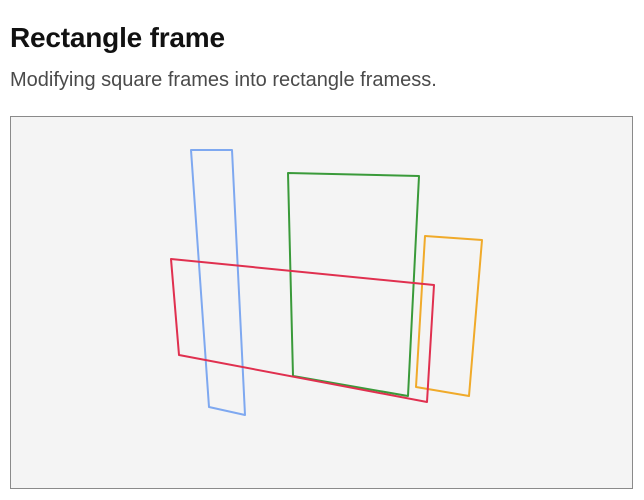 This screenshot has height=500, width=644. Describe the element at coordinates (117, 37) in the screenshot. I see `page-title: Rectangle frame` at that location.